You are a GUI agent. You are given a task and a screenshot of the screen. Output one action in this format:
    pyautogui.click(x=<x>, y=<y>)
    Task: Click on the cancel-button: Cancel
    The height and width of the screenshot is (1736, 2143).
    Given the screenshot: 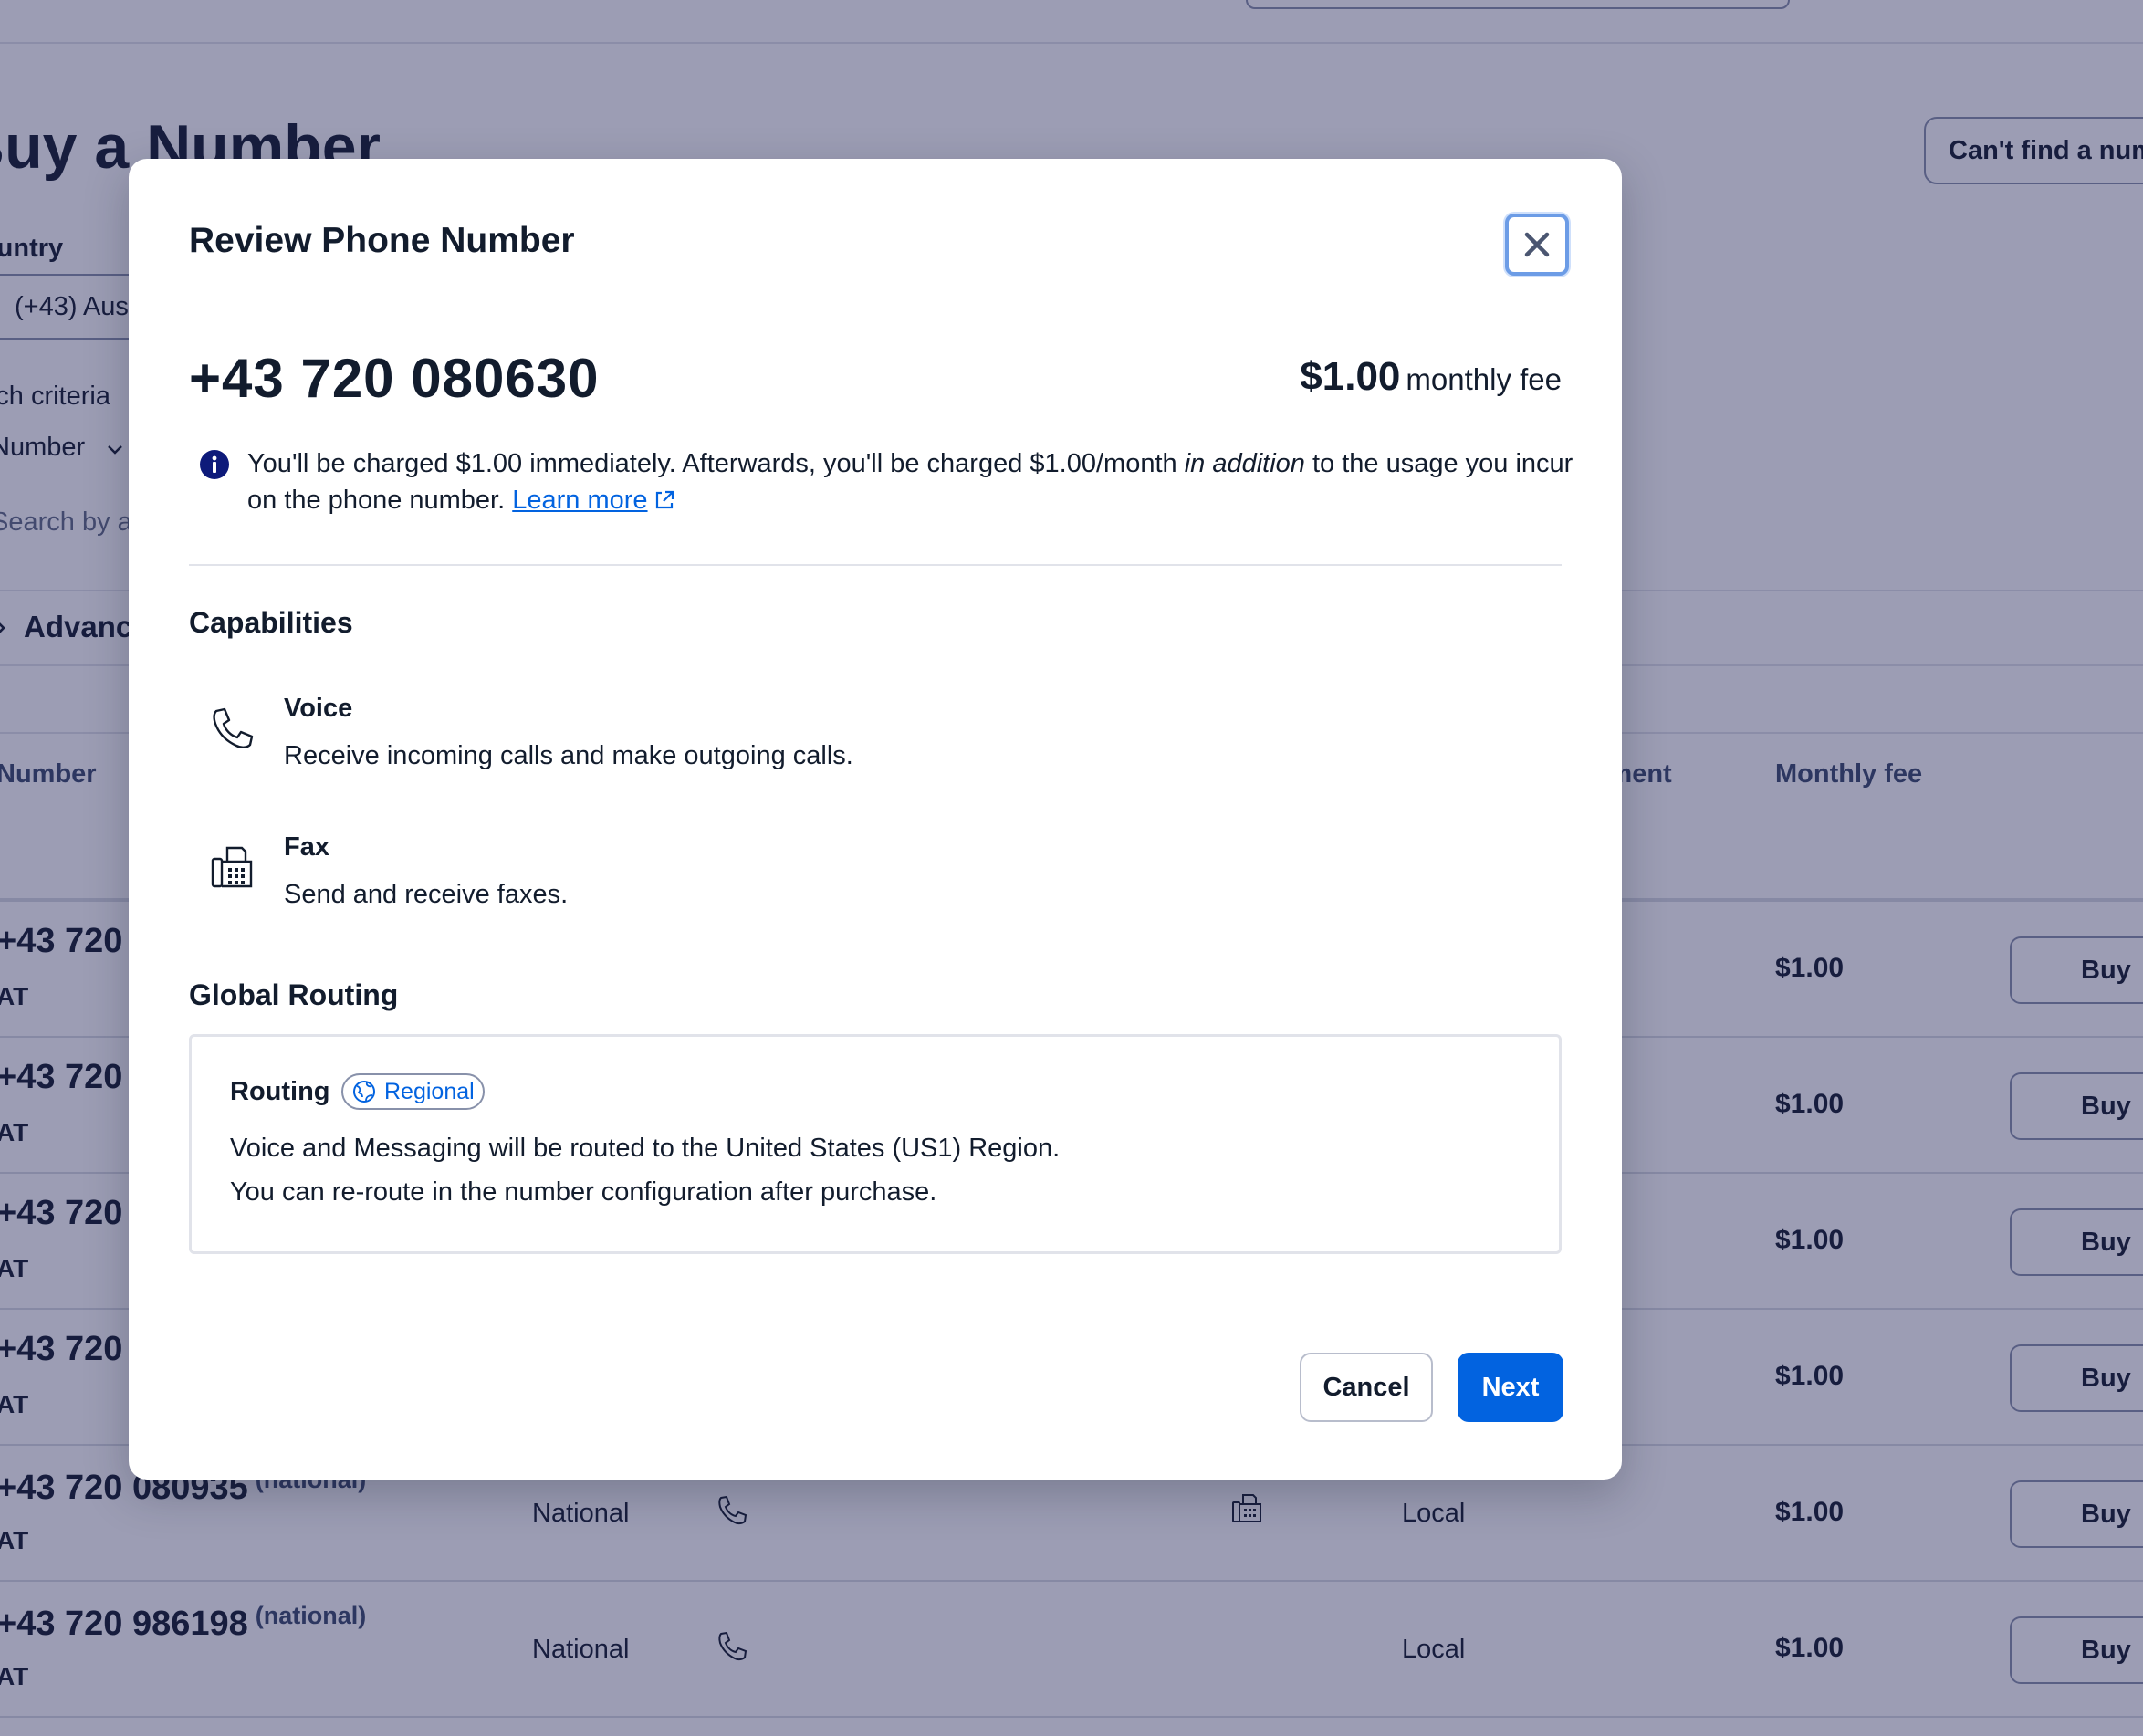 What is the action you would take?
    pyautogui.click(x=1366, y=1387)
    